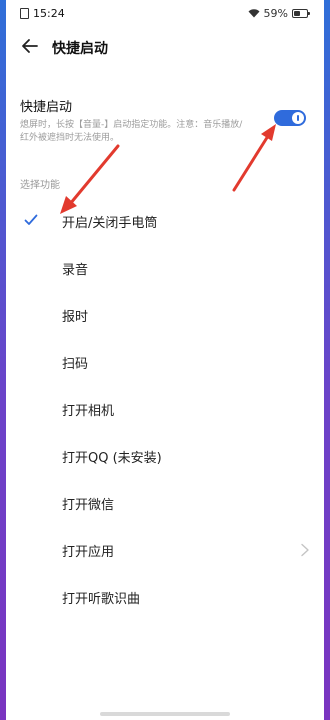 The width and height of the screenshot is (330, 720). I want to click on battery-icon, so click(301, 13).